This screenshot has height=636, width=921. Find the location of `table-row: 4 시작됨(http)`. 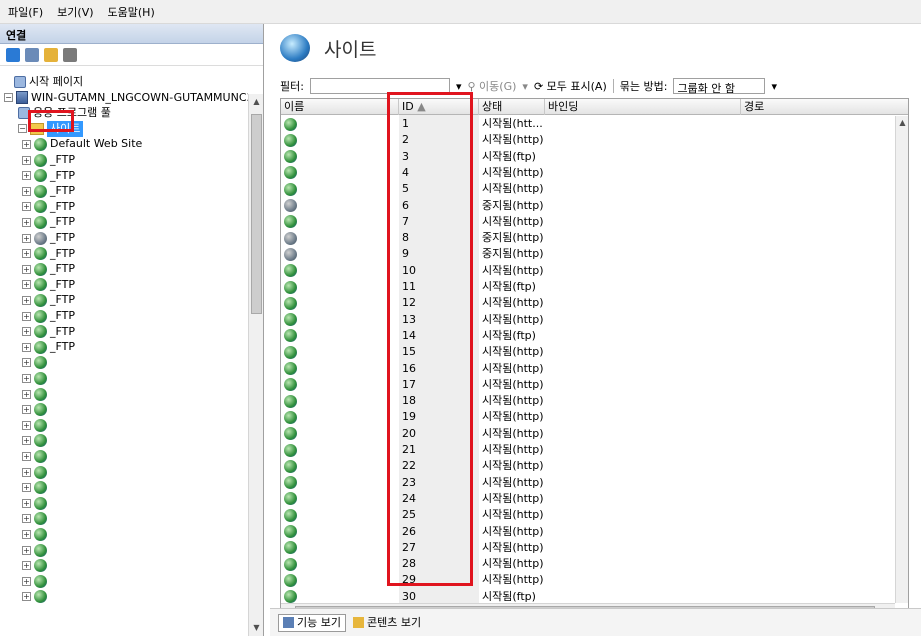

table-row: 4 시작됨(http) is located at coordinates (588, 173).